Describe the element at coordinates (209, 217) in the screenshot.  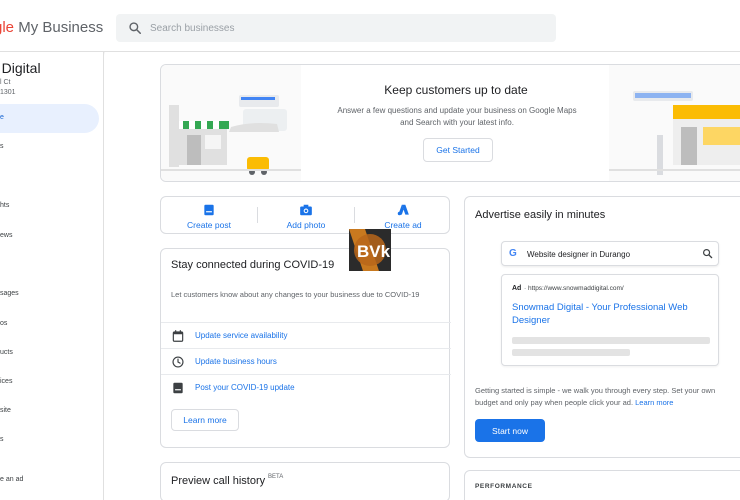
I see `create-post-action: Create post` at that location.